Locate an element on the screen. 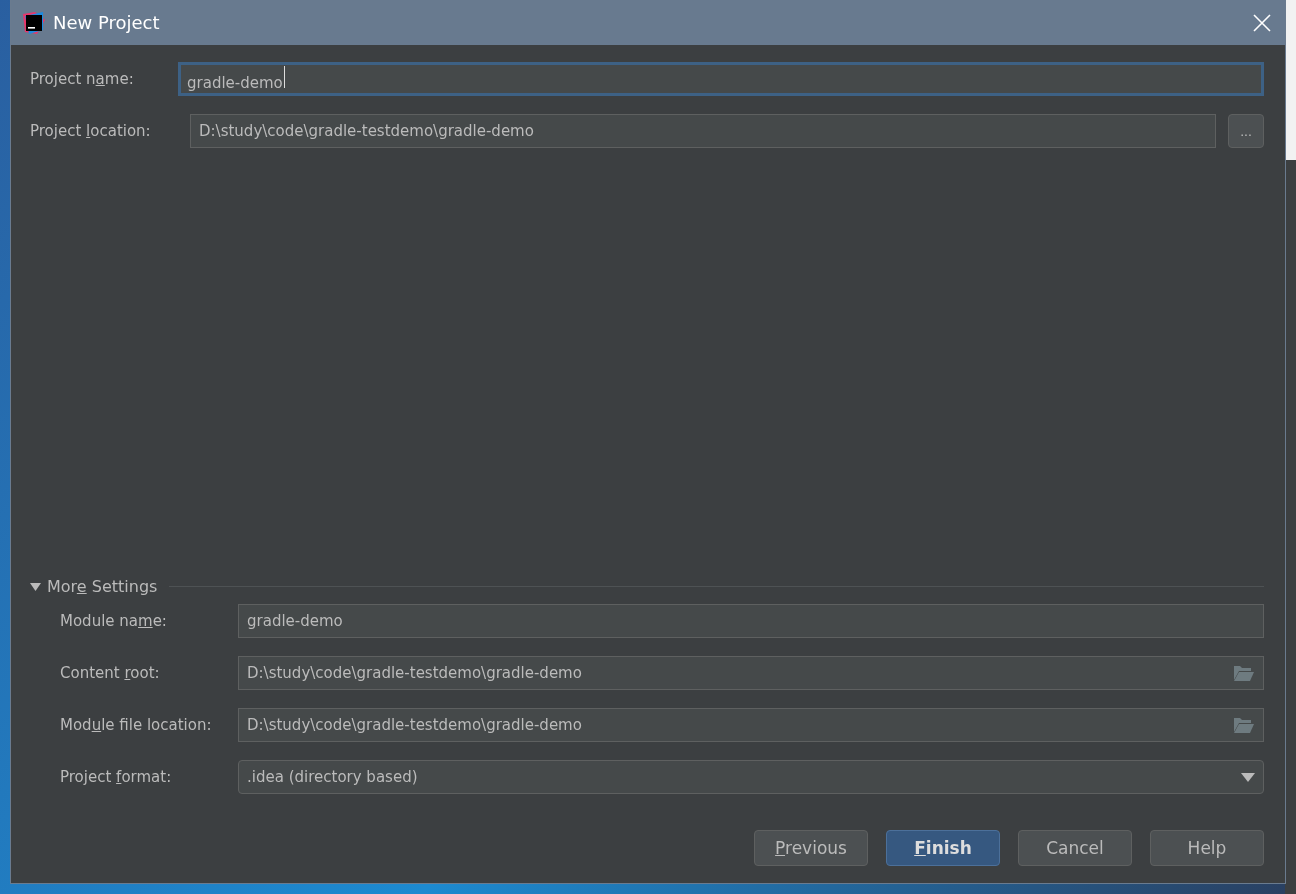  triangle-icon is located at coordinates (35, 586).